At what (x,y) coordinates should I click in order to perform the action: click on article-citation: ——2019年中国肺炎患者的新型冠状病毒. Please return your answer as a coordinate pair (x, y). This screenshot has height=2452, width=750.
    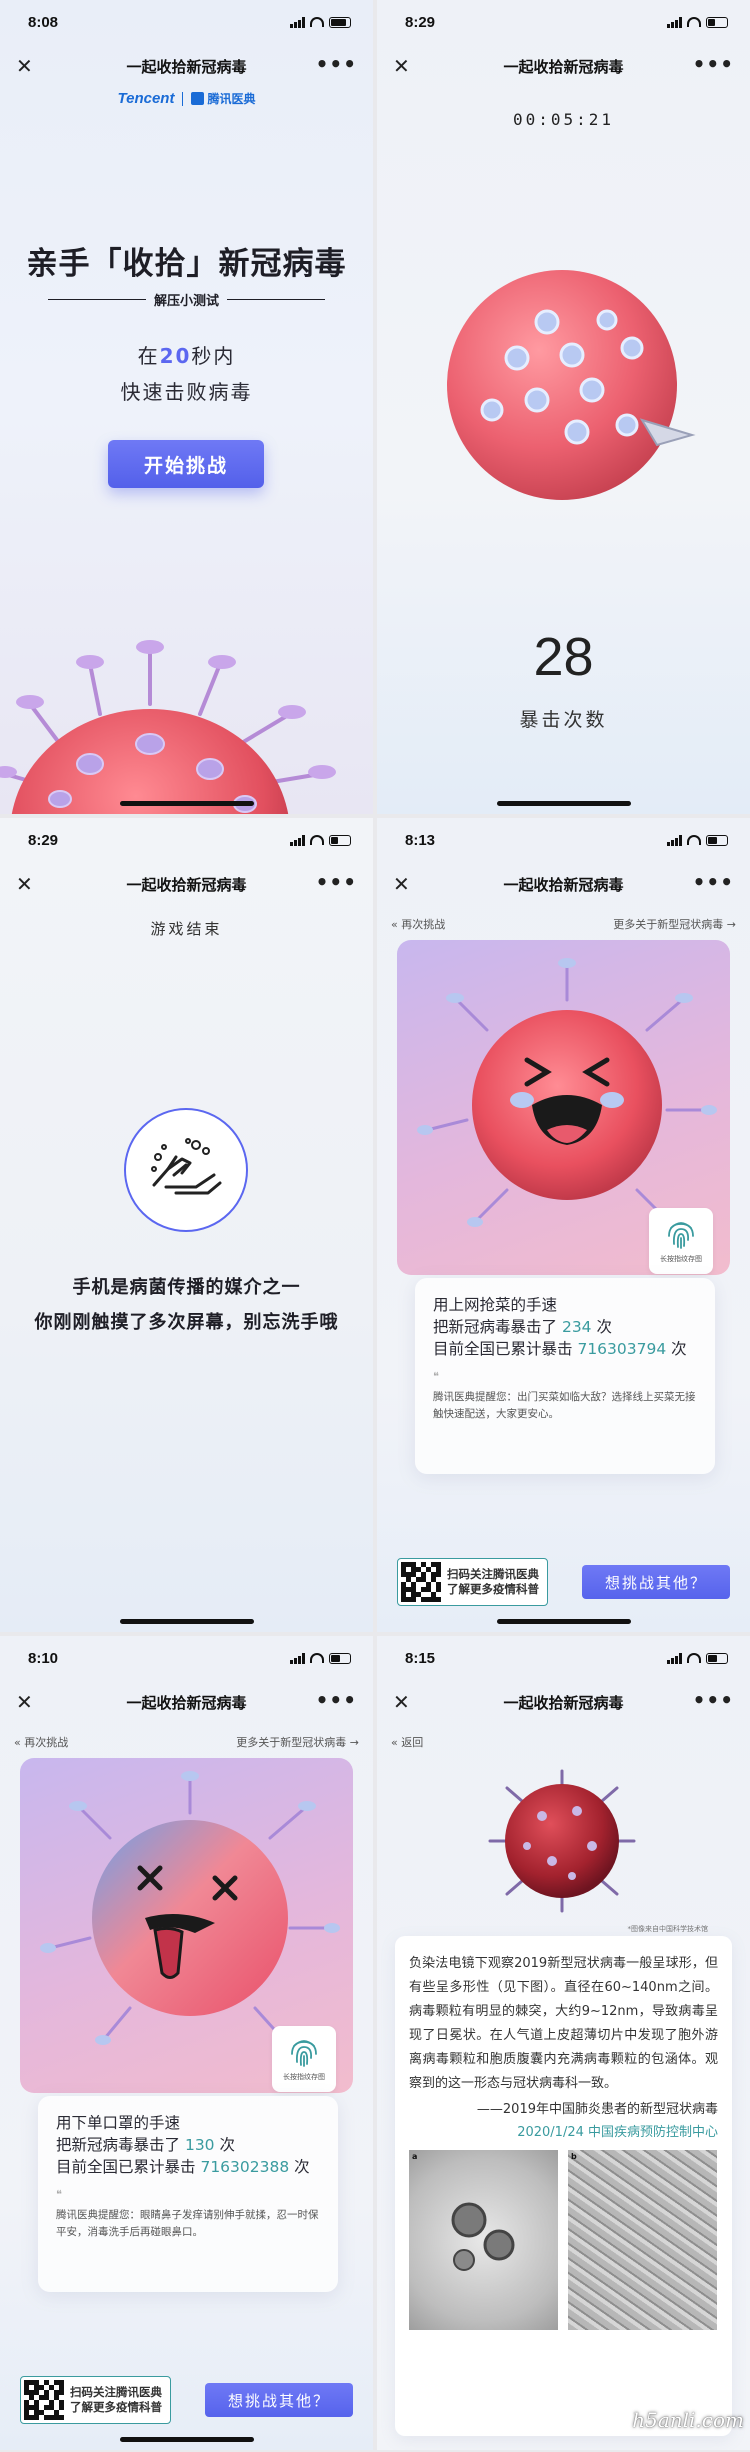
    Looking at the image, I should click on (597, 2109).